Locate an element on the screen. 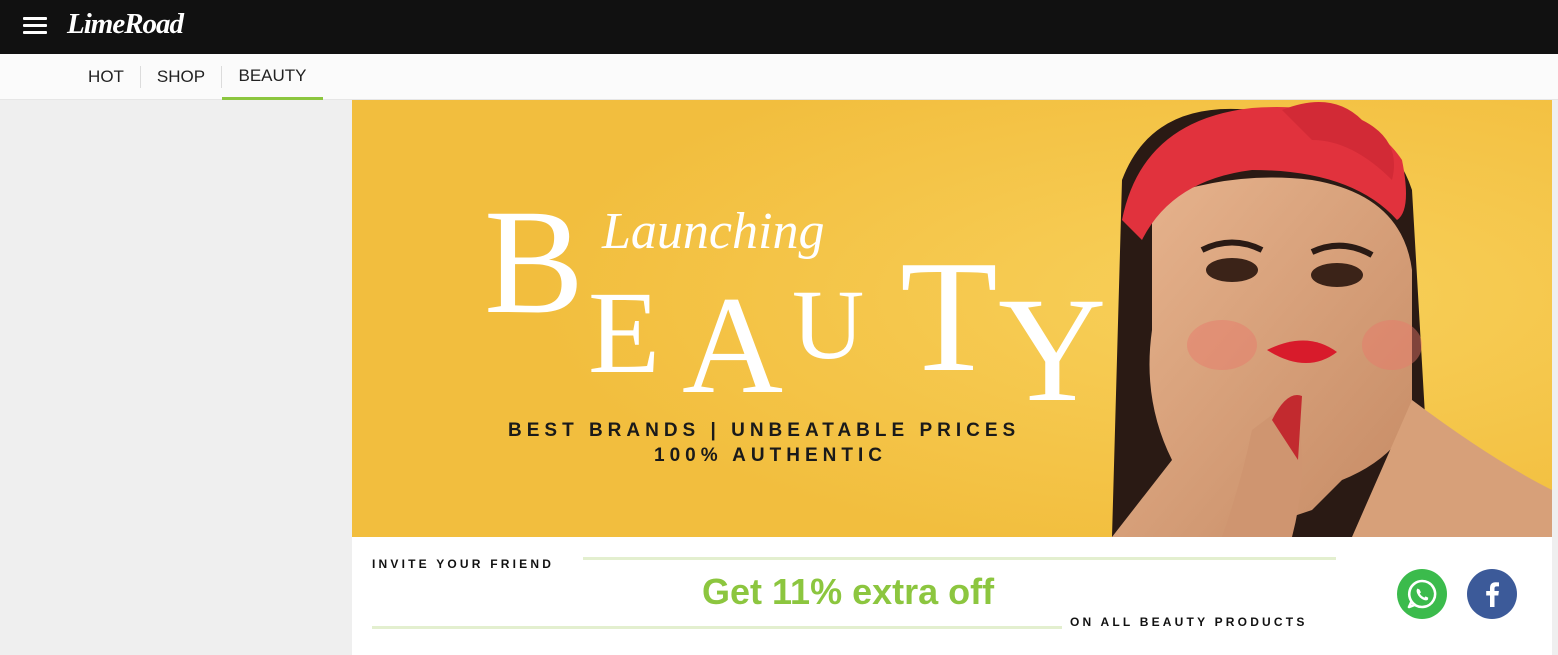 The width and height of the screenshot is (1558, 655). tab-hot: HOT is located at coordinates (106, 77).